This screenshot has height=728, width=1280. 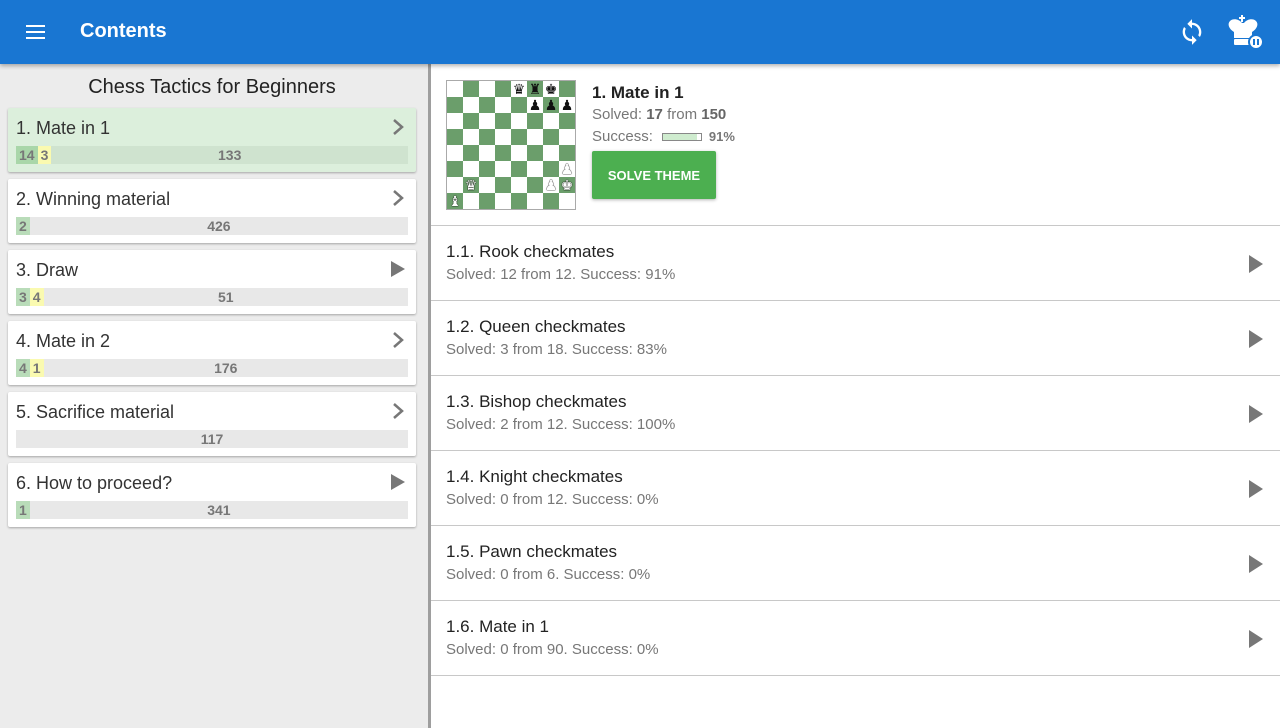 What do you see at coordinates (548, 574) in the screenshot?
I see `subtheme-stats: Solved: 0 from 6. Success: 0%` at bounding box center [548, 574].